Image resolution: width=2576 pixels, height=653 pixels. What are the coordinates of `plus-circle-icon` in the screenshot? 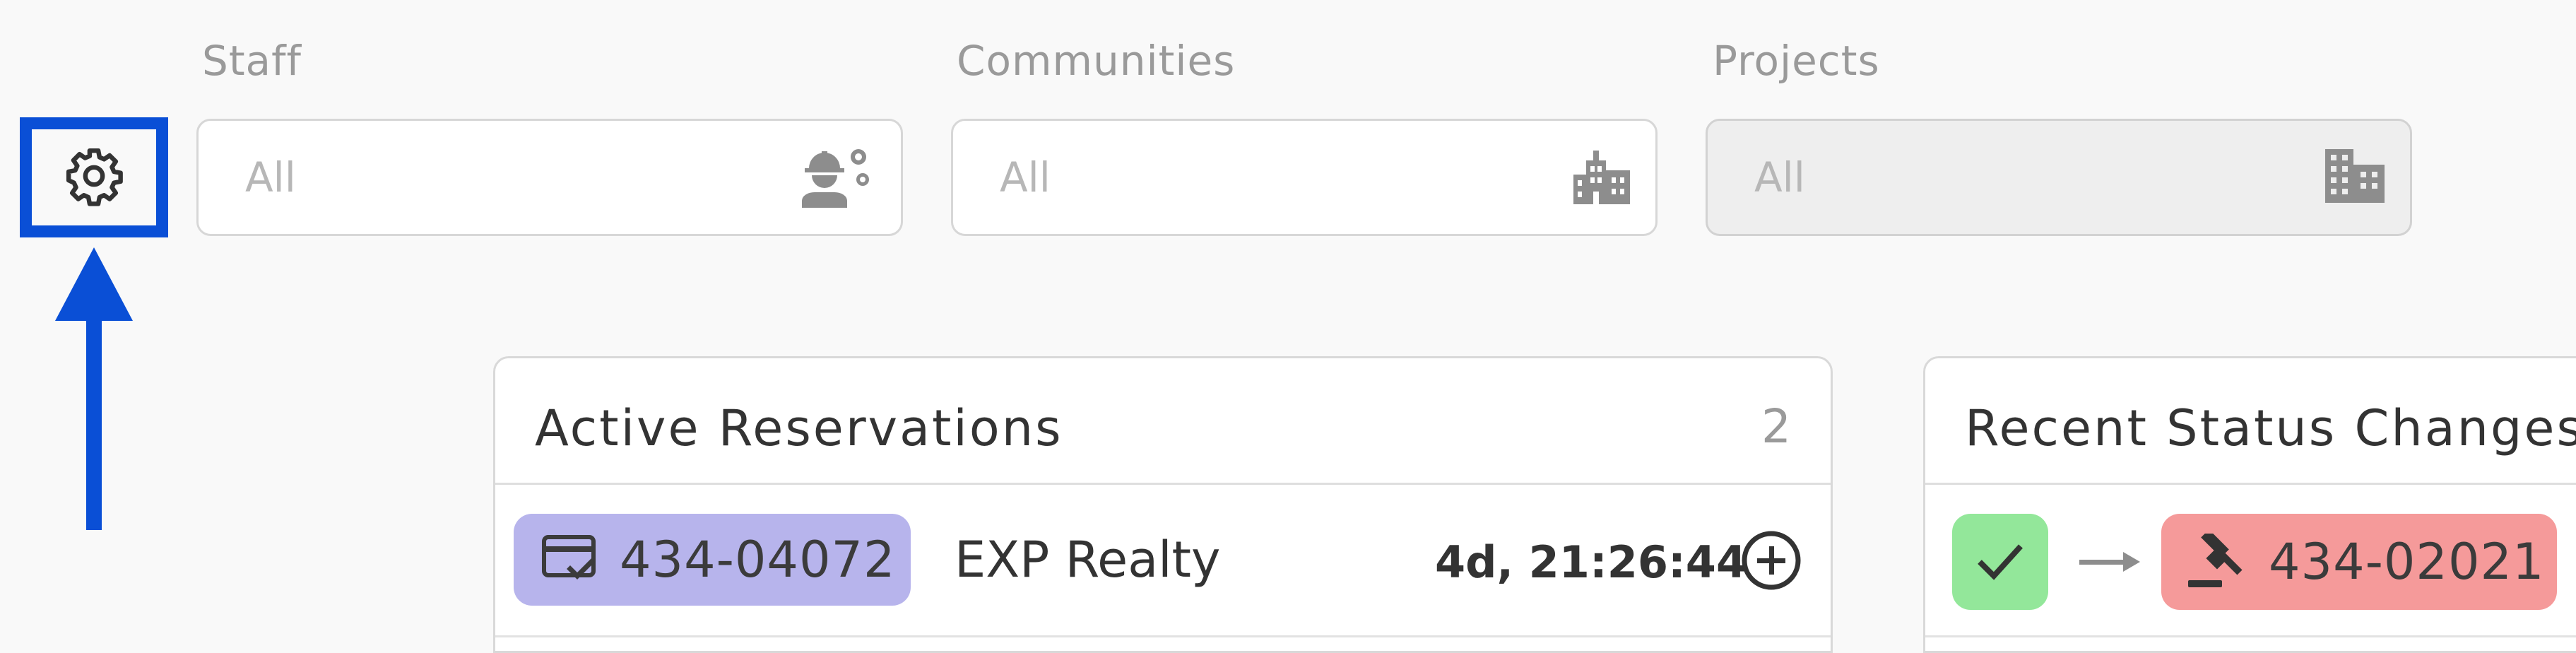 It's located at (1771, 561).